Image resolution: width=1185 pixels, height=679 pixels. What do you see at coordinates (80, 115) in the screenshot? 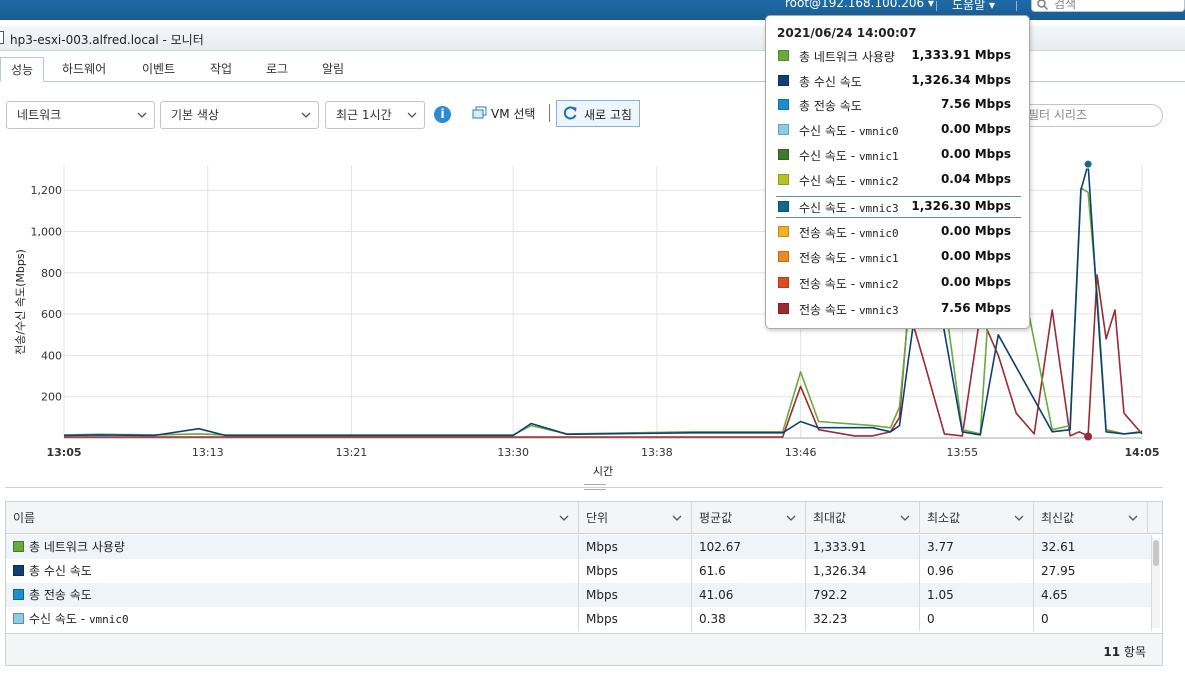
I see `metric-select: 네트워크` at bounding box center [80, 115].